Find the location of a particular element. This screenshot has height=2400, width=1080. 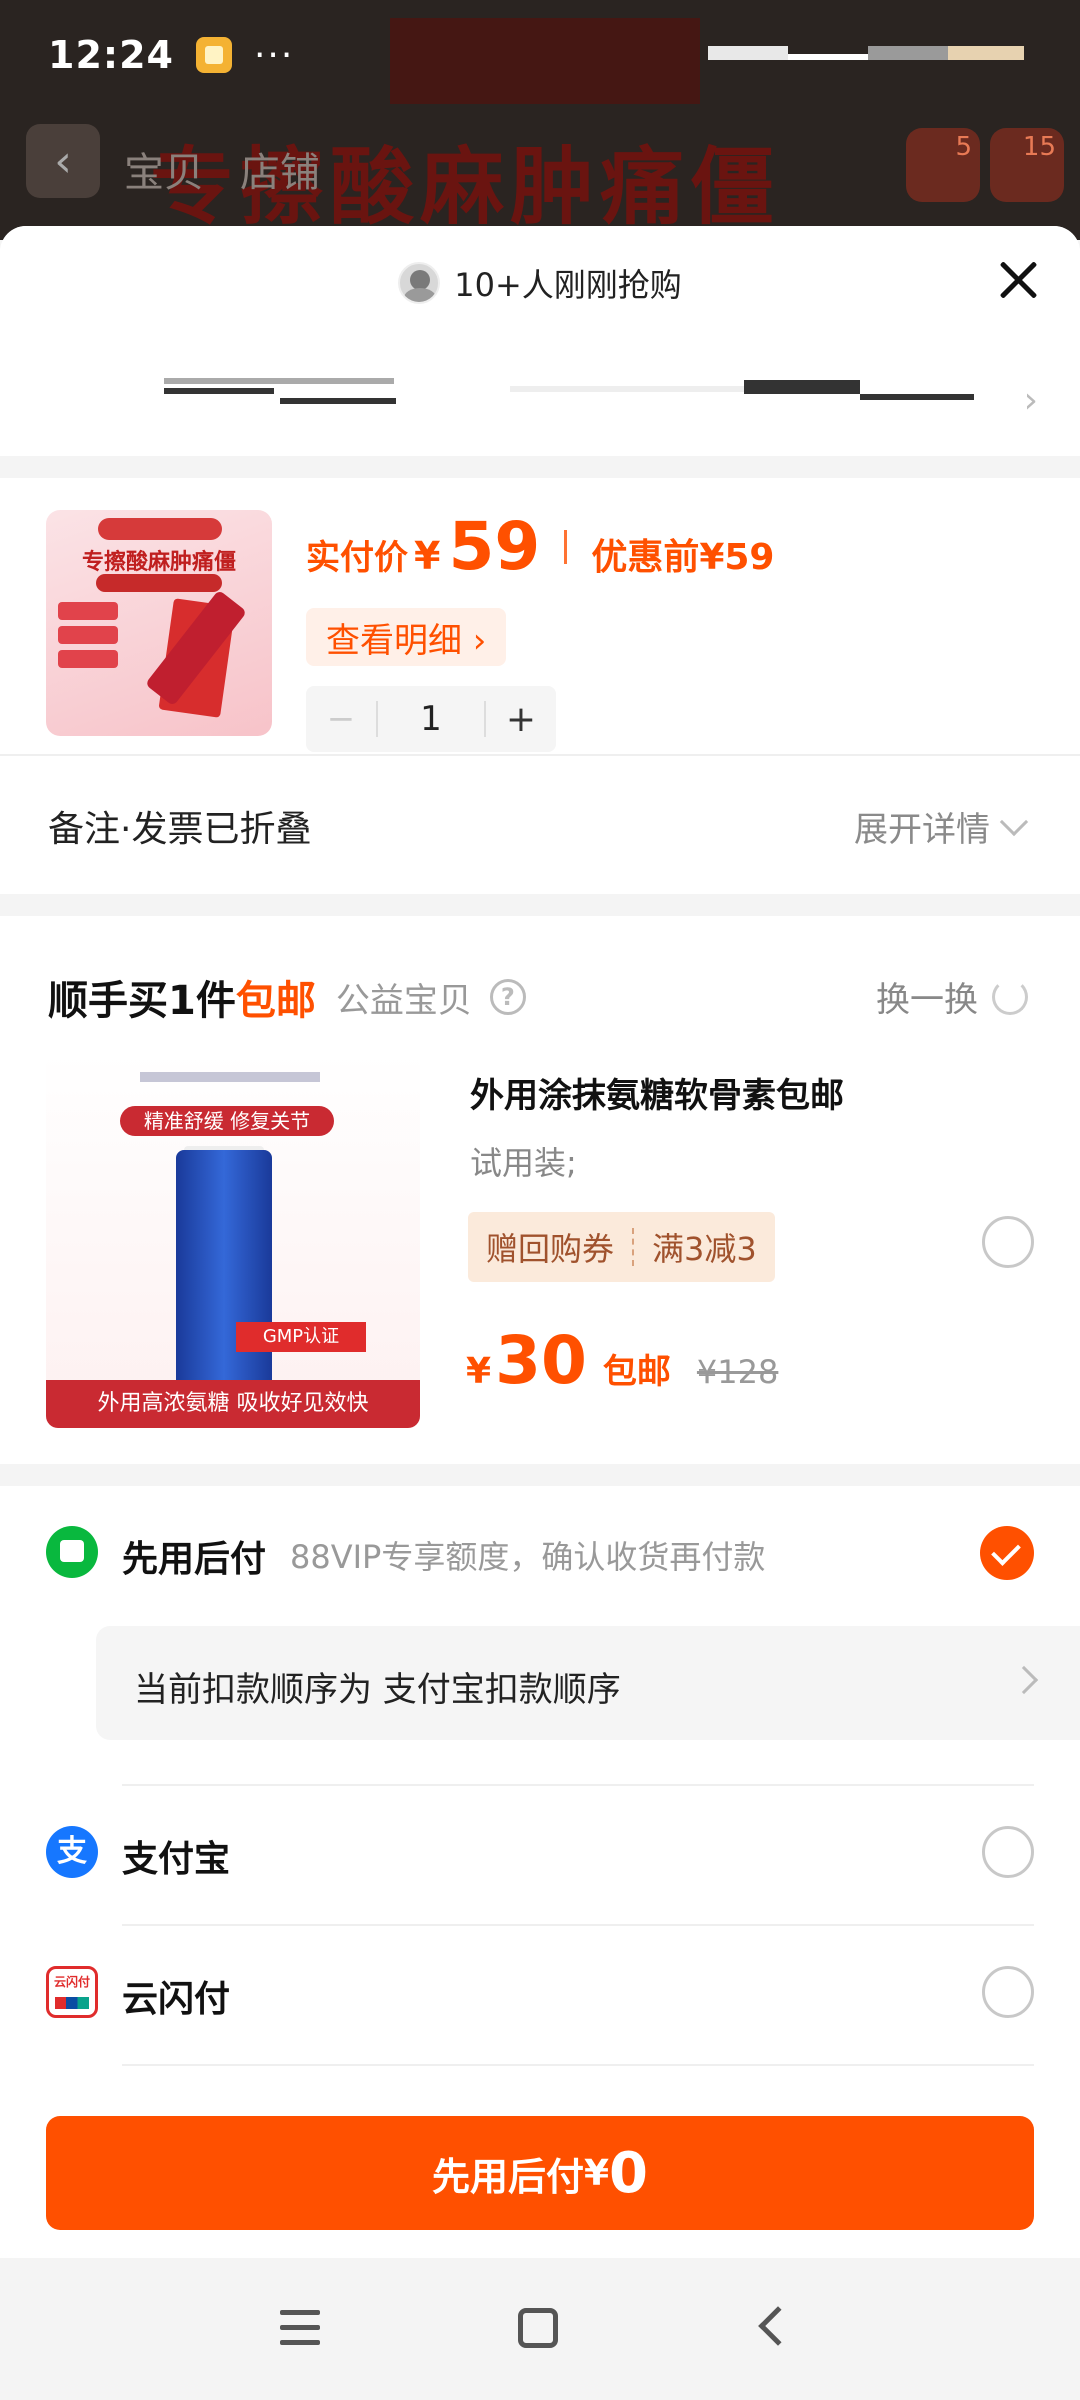

message-count: 15 is located at coordinates (1039, 147).